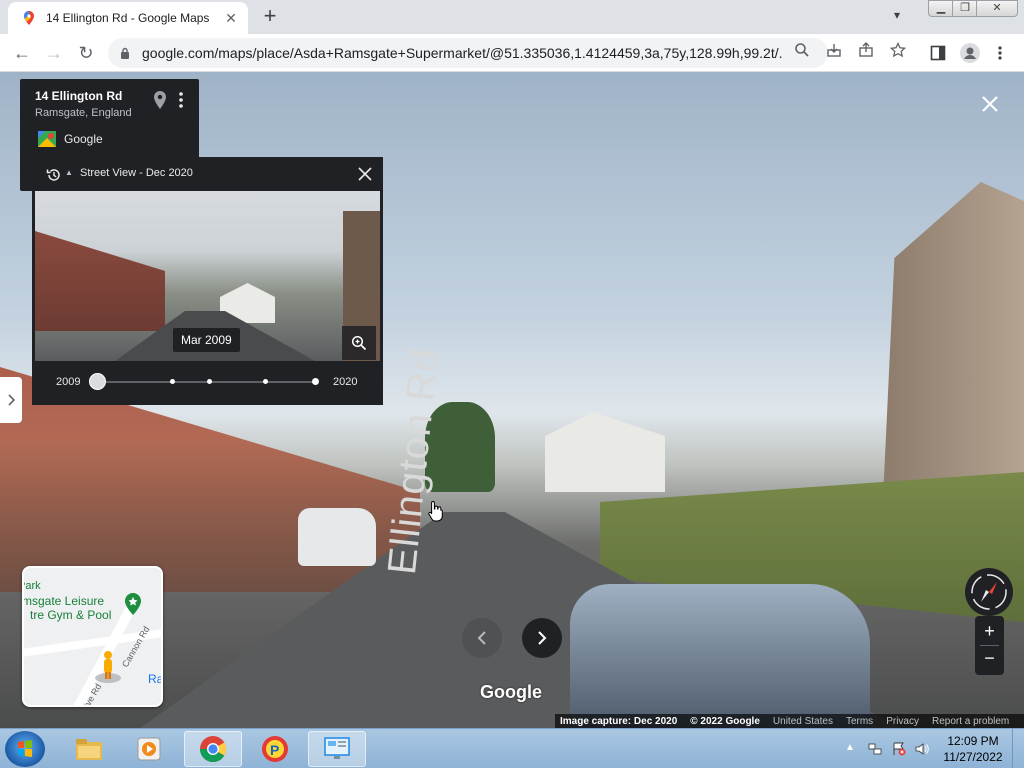 This screenshot has height=768, width=1024. I want to click on chevron-left-icon, so click(481, 638).